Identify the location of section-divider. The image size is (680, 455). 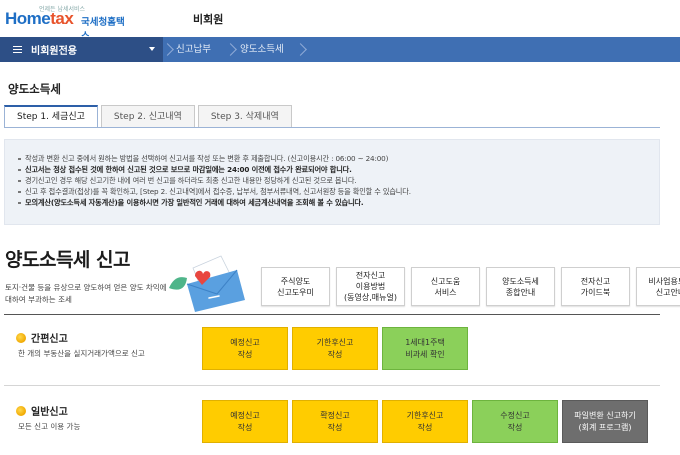
(332, 314).